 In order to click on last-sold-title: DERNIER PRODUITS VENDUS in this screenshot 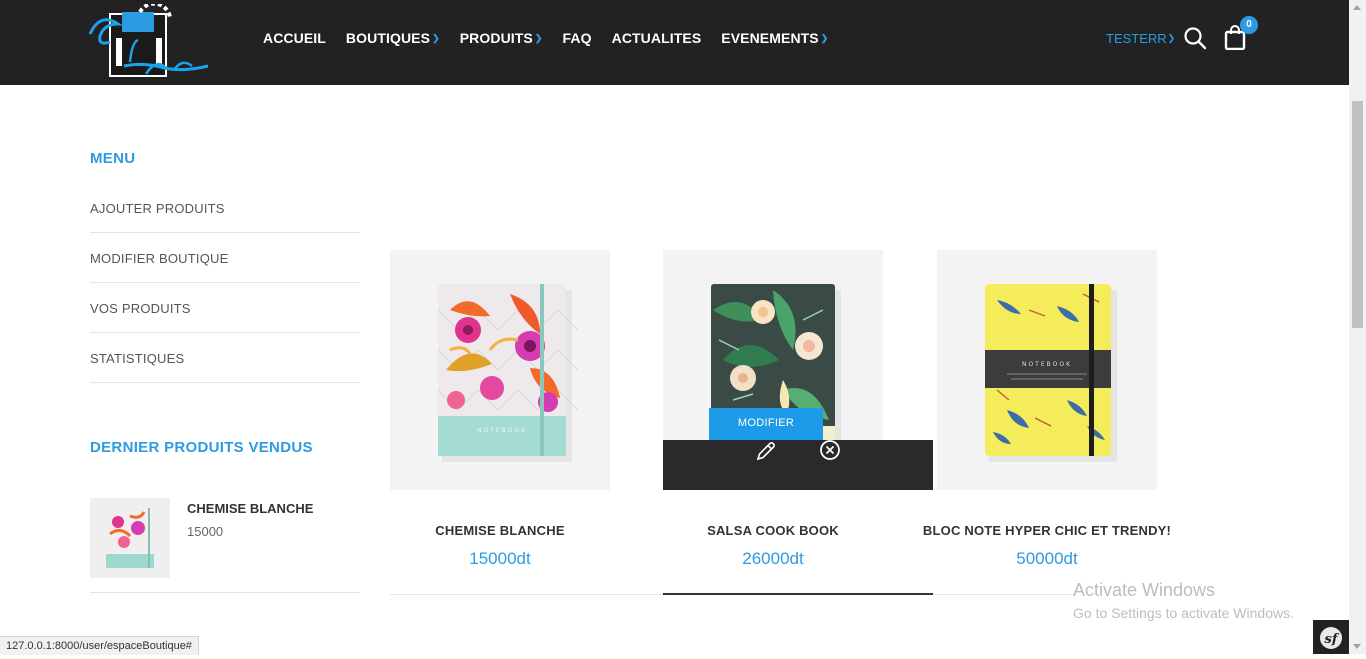, I will do `click(201, 447)`.